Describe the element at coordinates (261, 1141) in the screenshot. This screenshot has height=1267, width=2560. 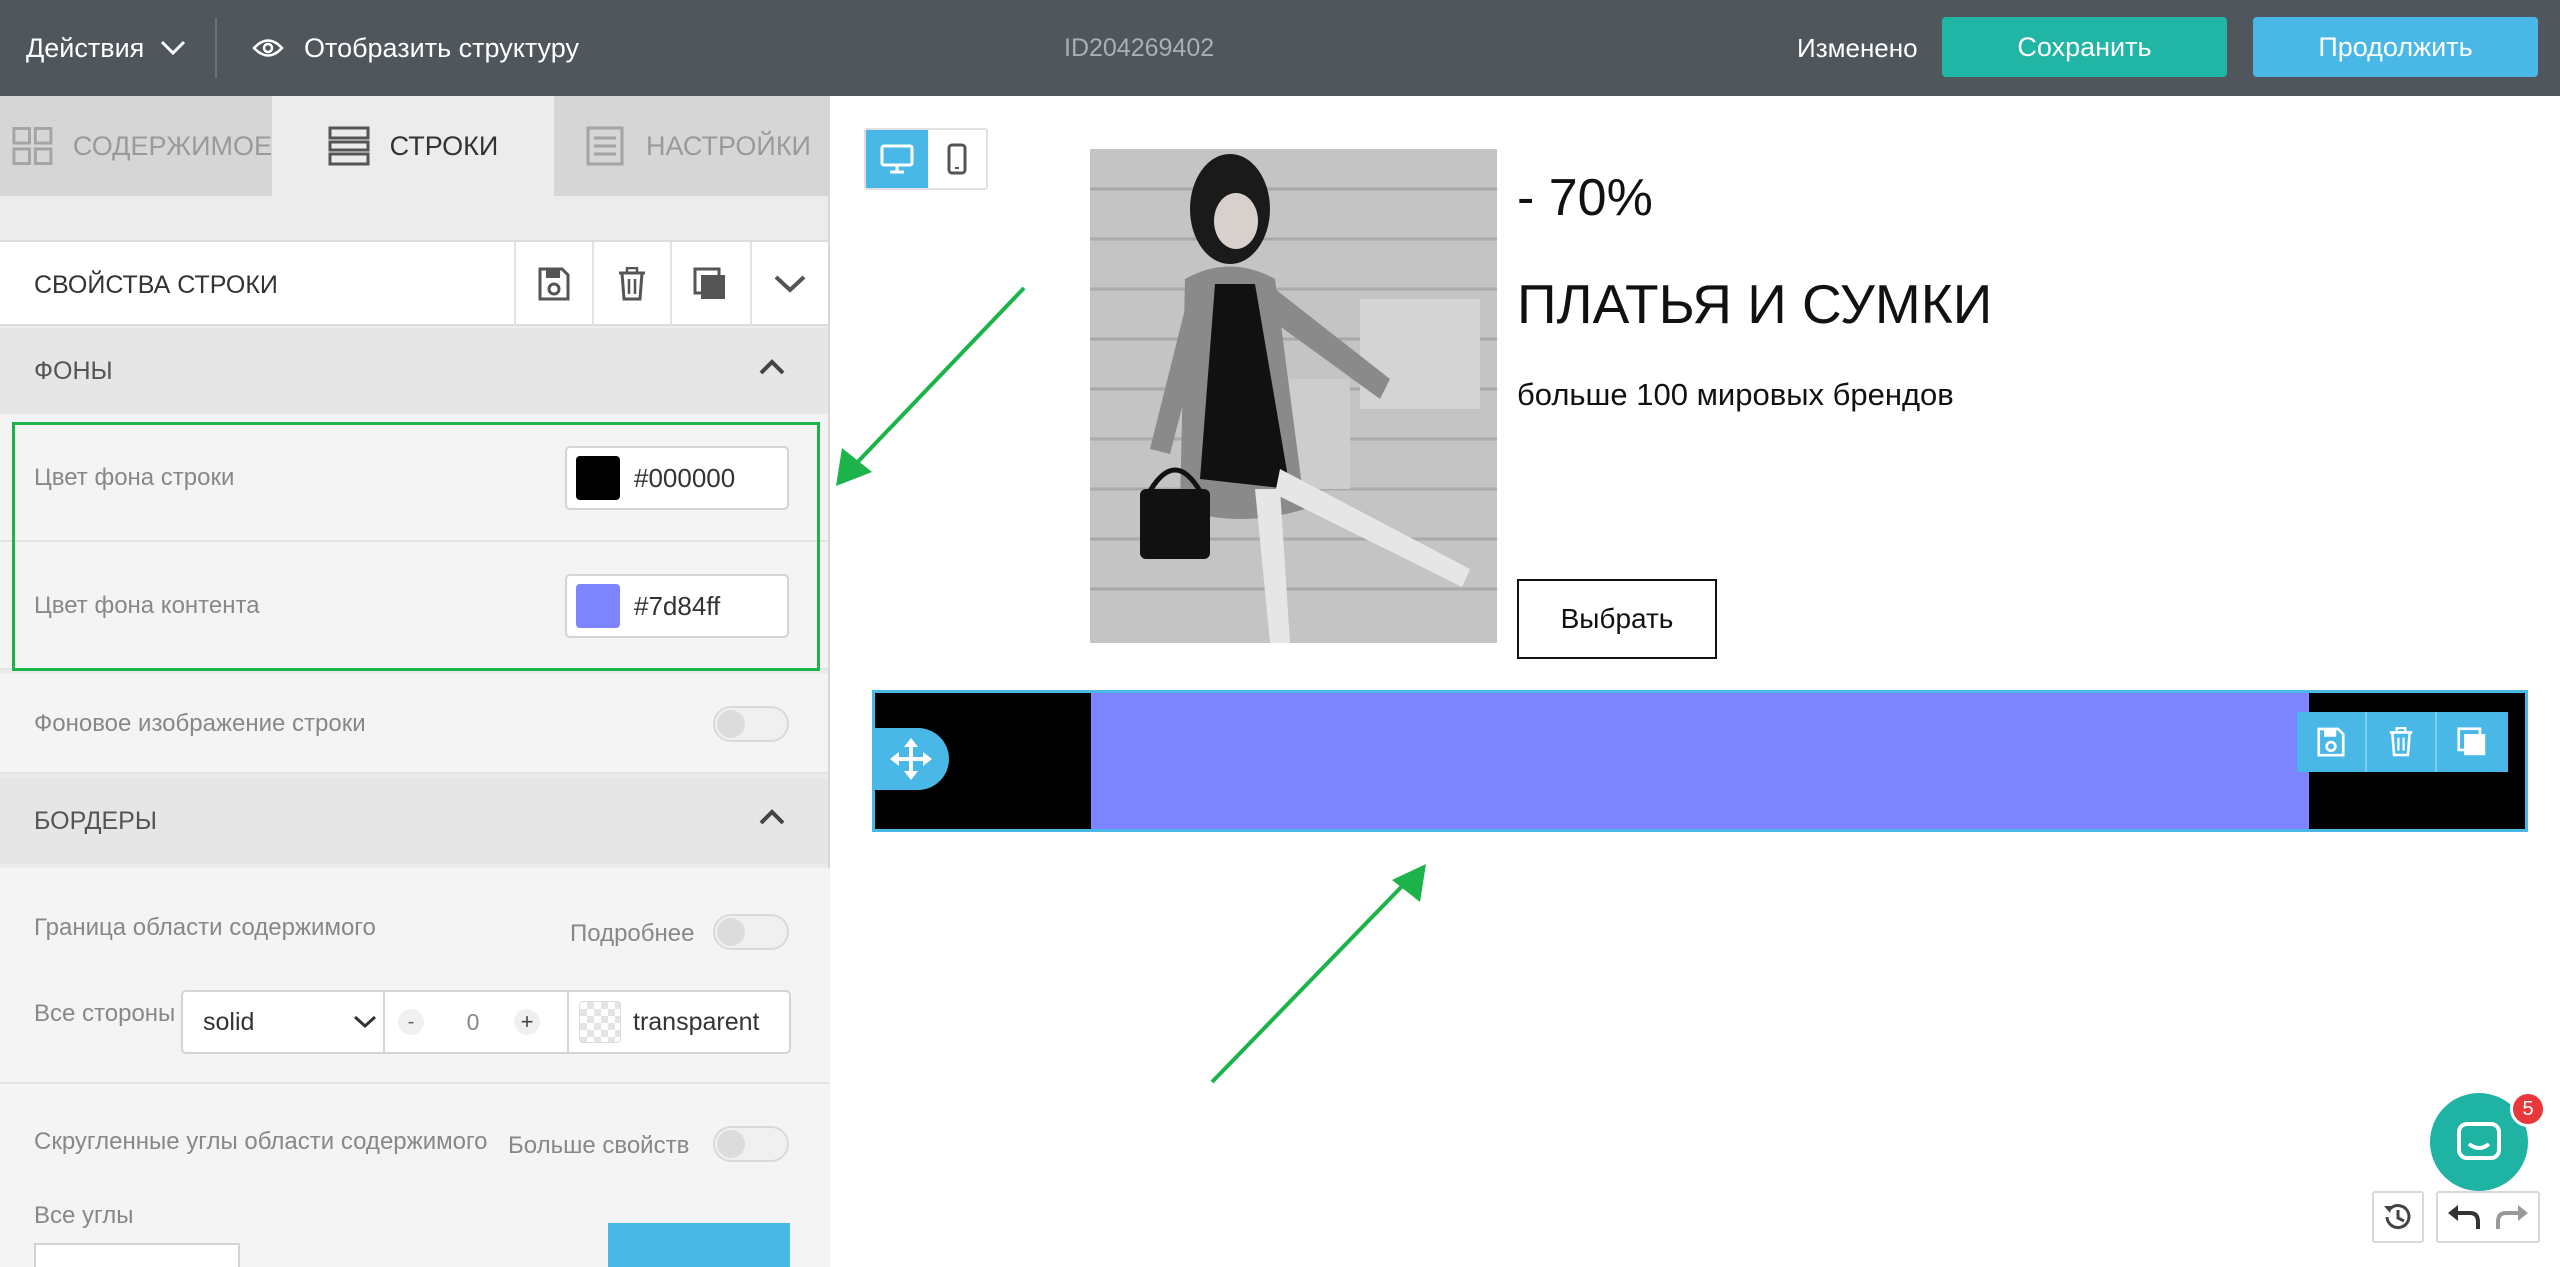
I see `rounded-corners-label: Скругленные углы области содержимого` at that location.